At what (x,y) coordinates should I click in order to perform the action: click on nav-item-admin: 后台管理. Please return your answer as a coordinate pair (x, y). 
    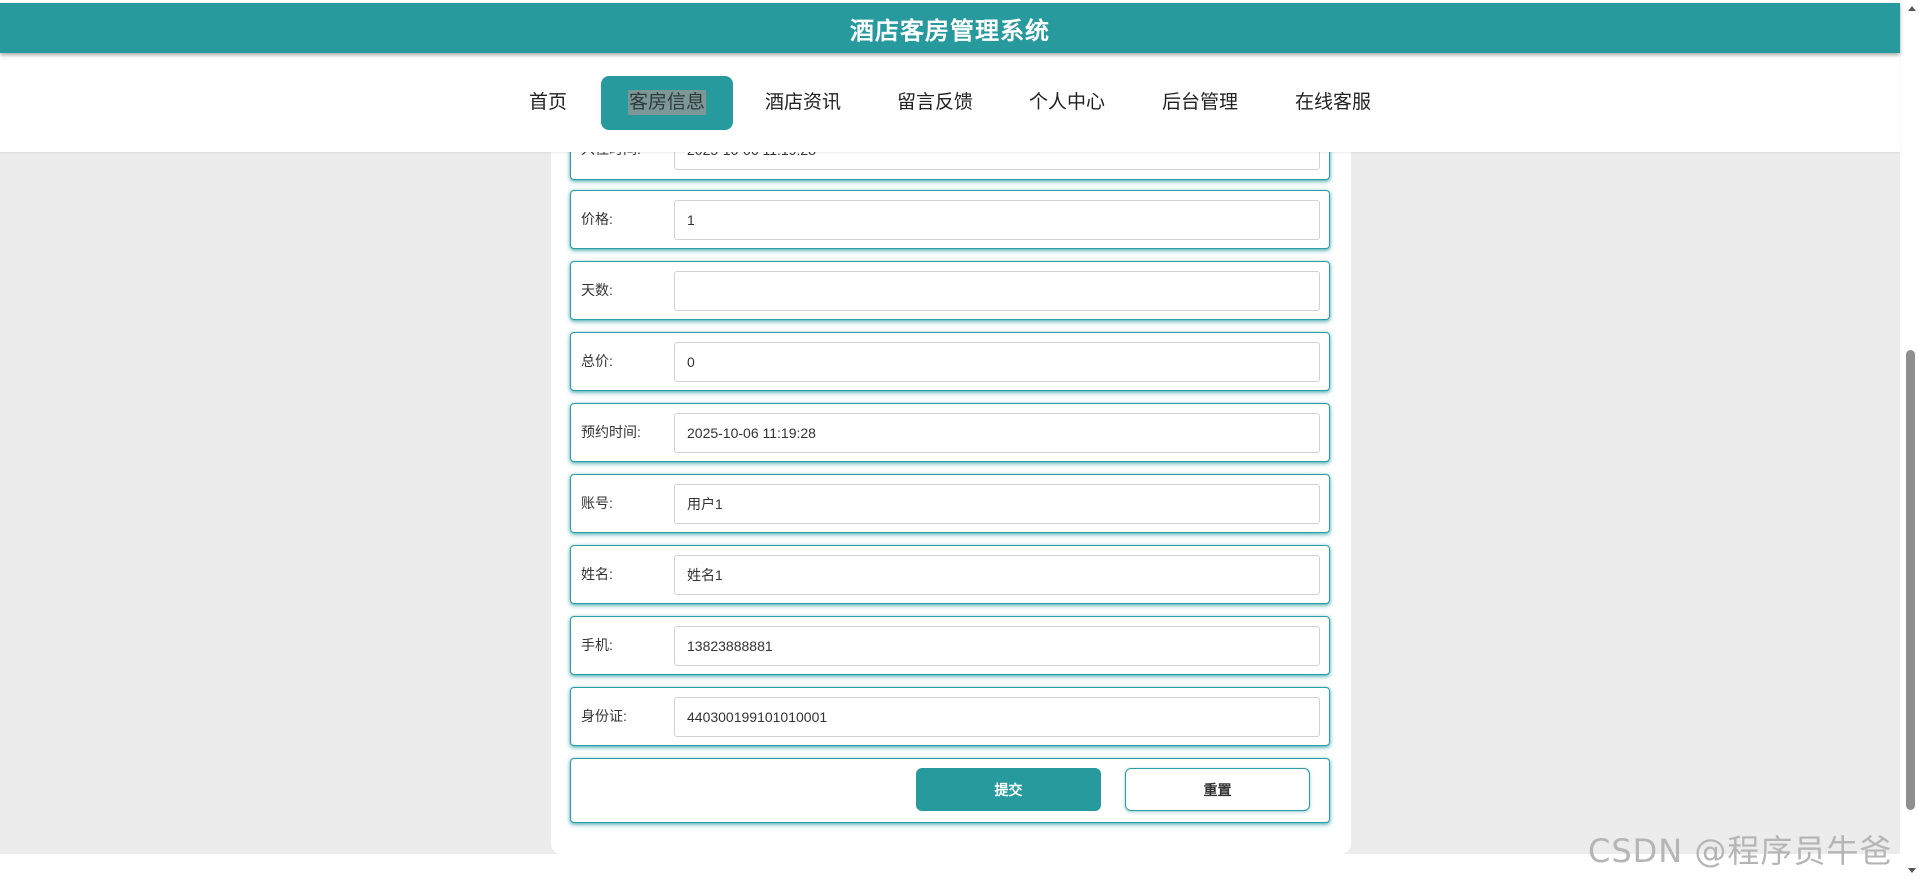
    Looking at the image, I should click on (1200, 103).